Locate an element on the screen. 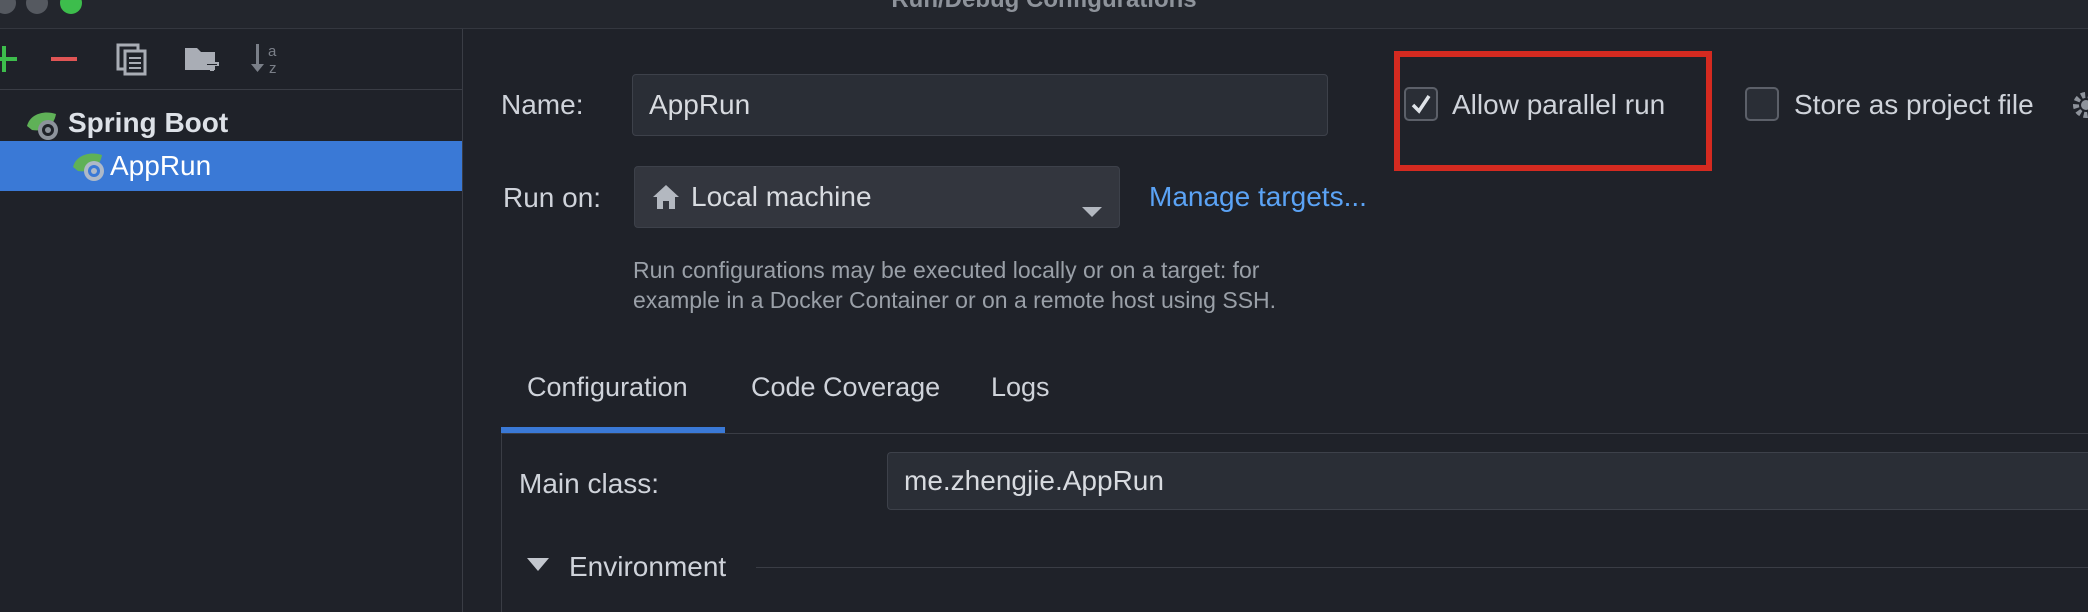  collapse-triangle-icon is located at coordinates (538, 567).